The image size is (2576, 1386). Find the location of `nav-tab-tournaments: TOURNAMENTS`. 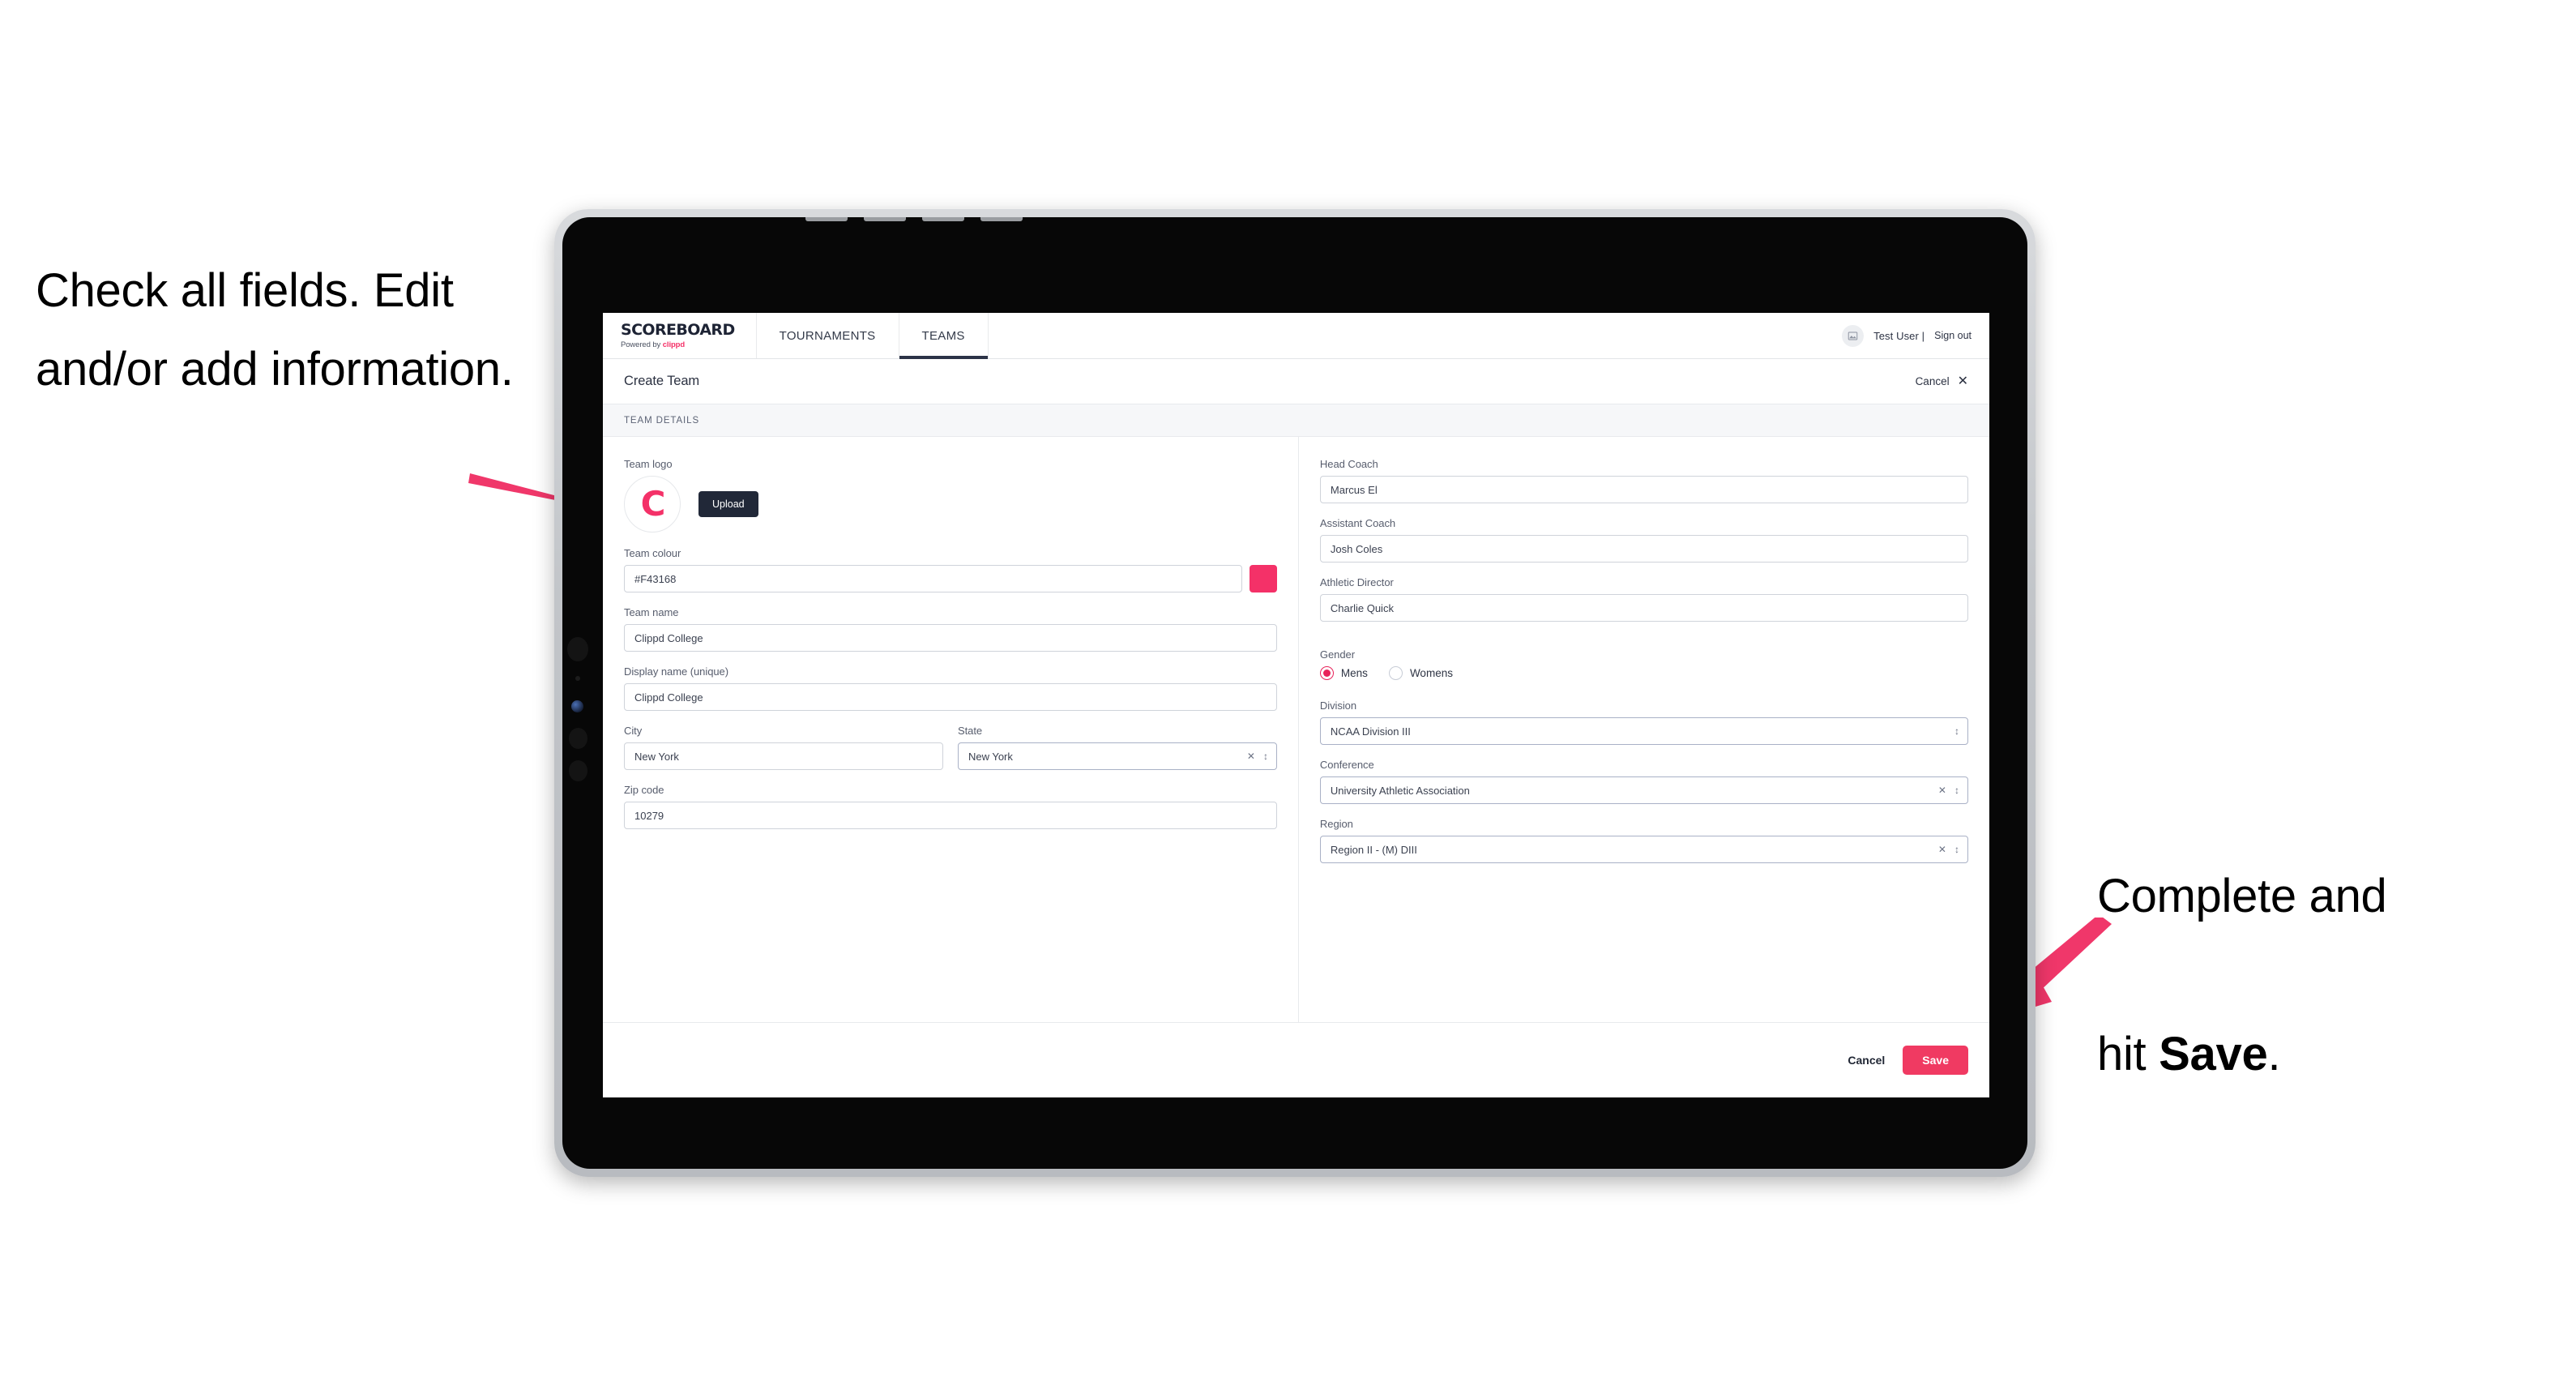

nav-tab-tournaments: TOURNAMENTS is located at coordinates (827, 335).